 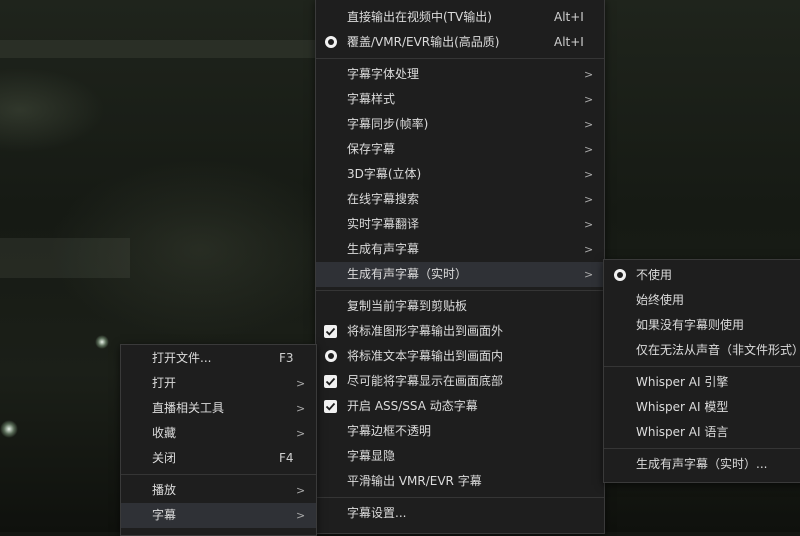 What do you see at coordinates (407, 274) in the screenshot?
I see `menu-item-label: 生成有声字幕（实时）` at bounding box center [407, 274].